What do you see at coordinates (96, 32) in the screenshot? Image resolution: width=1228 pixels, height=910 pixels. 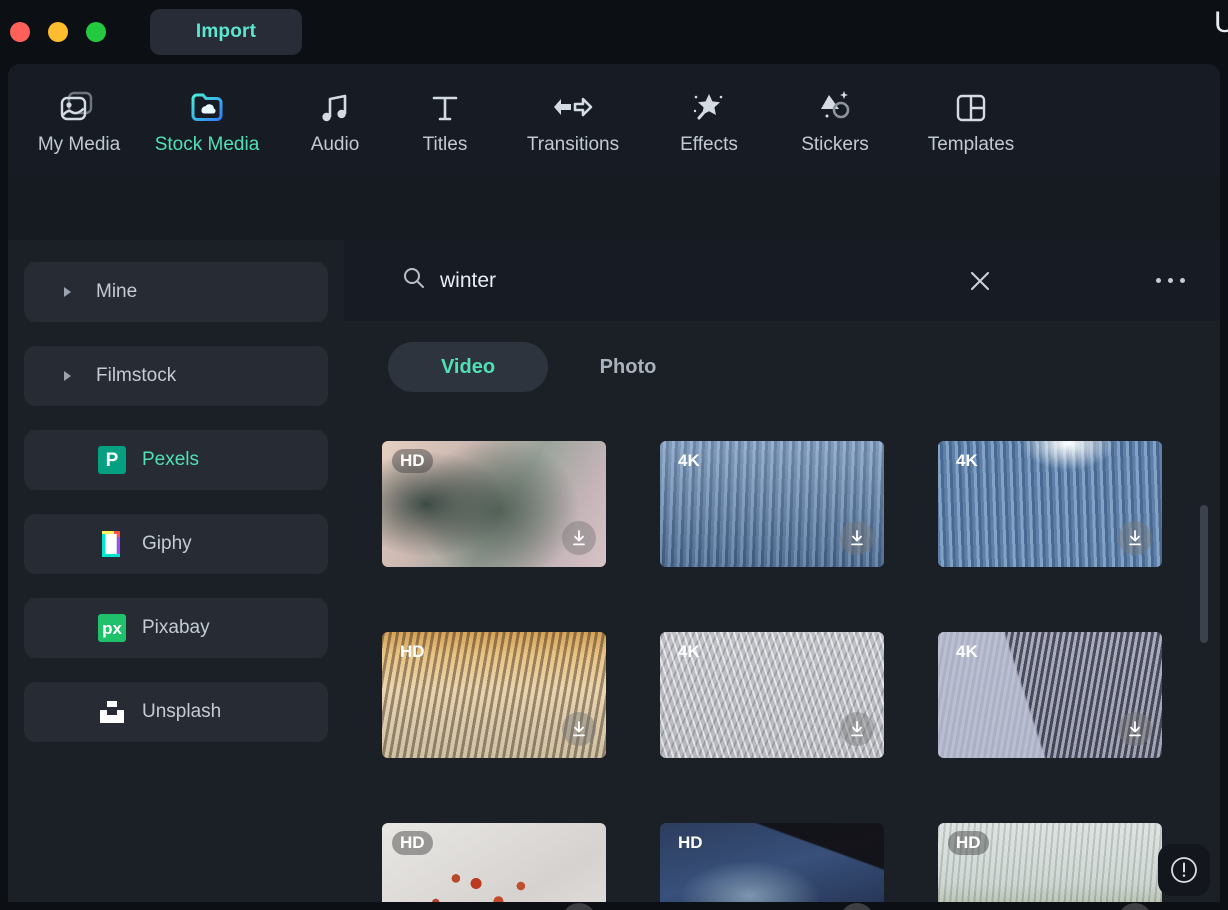 I see `zoom-window-button` at bounding box center [96, 32].